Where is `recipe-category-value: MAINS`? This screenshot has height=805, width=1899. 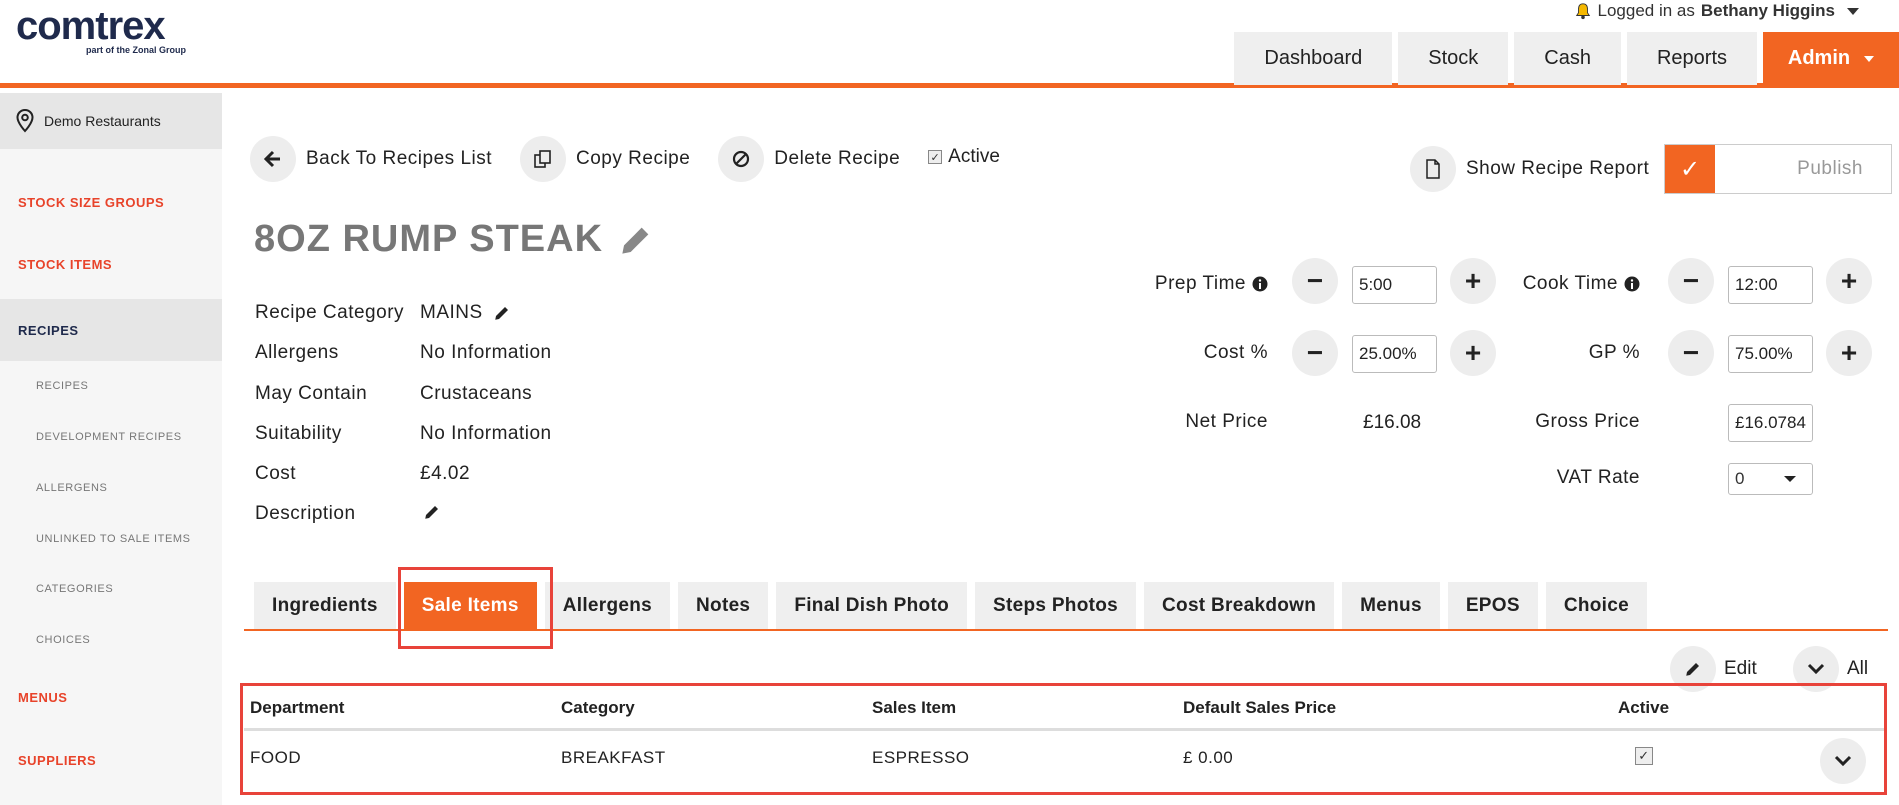 recipe-category-value: MAINS is located at coordinates (465, 313).